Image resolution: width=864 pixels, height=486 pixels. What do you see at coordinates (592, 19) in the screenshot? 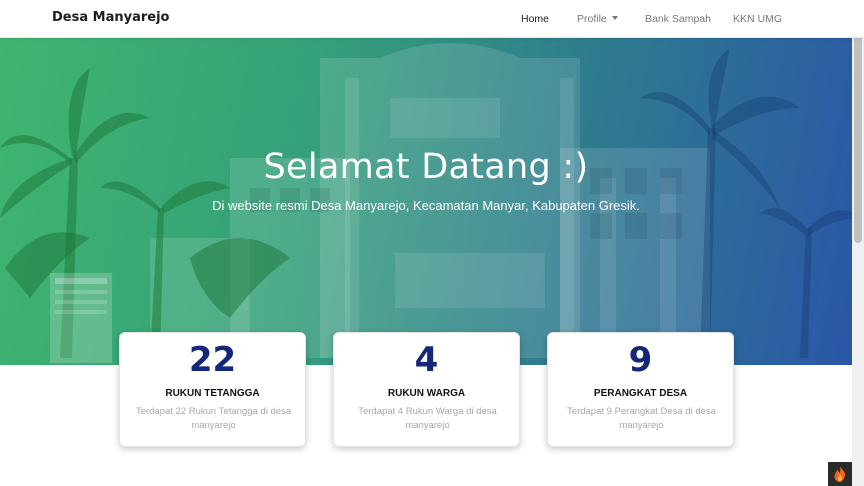
I see `nav-profile-label: Profile` at bounding box center [592, 19].